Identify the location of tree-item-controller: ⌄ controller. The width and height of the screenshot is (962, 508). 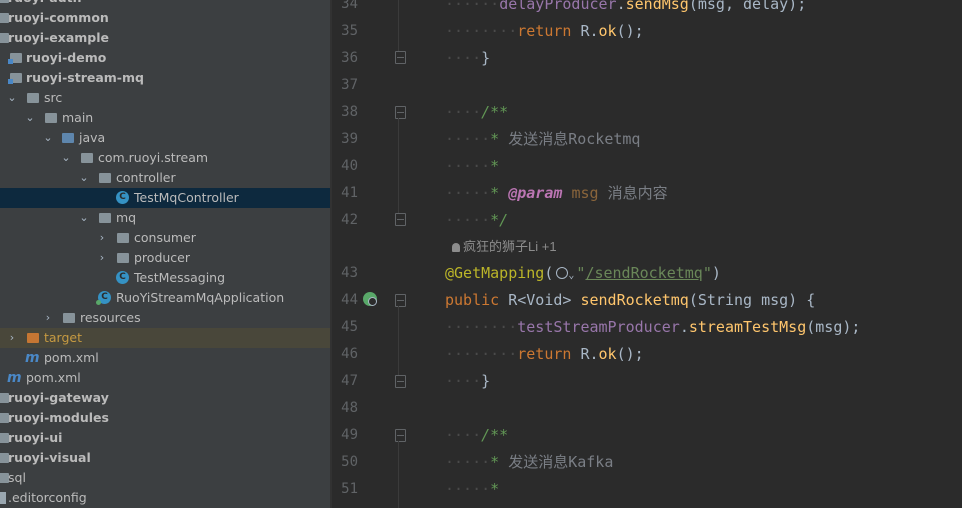
(165, 178).